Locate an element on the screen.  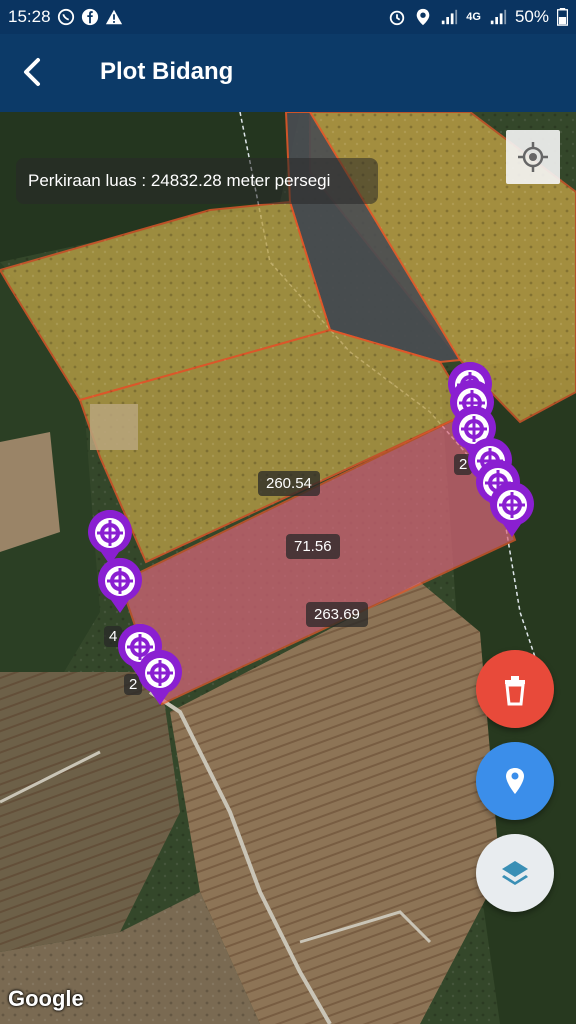
segment-length-label: 263.69 is located at coordinates (337, 614).